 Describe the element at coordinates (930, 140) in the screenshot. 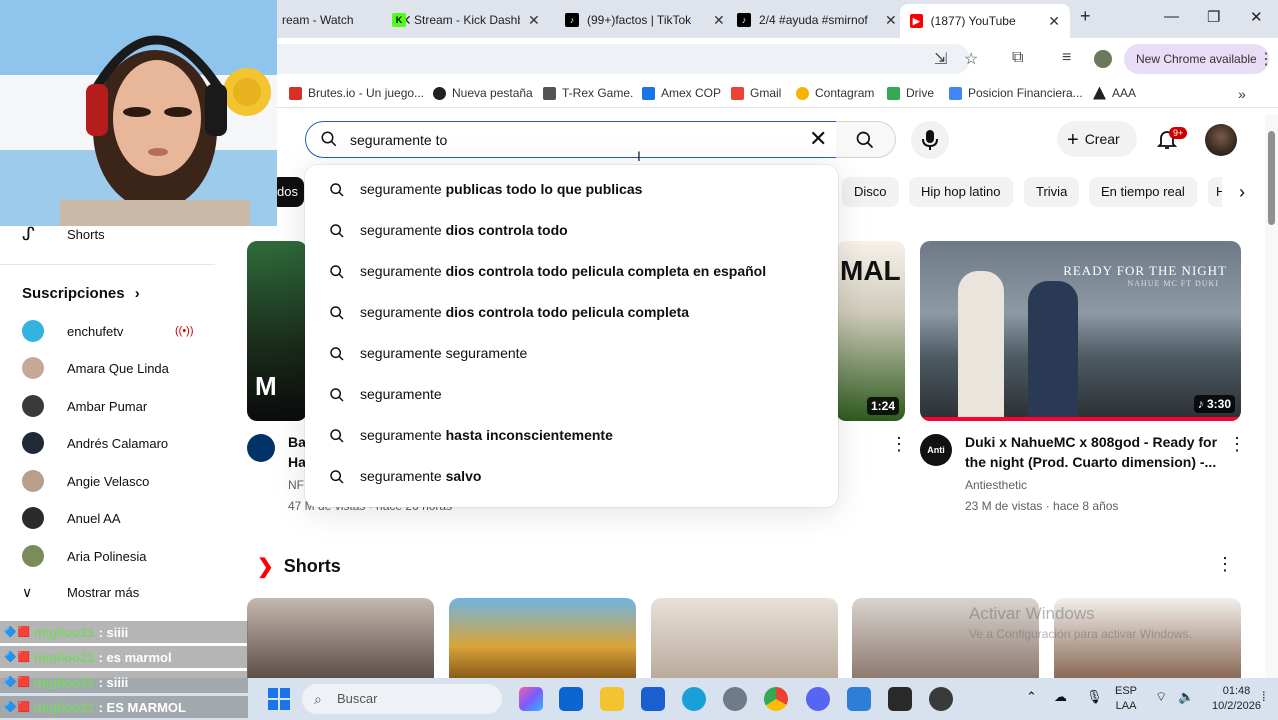

I see `voice-search-button` at that location.